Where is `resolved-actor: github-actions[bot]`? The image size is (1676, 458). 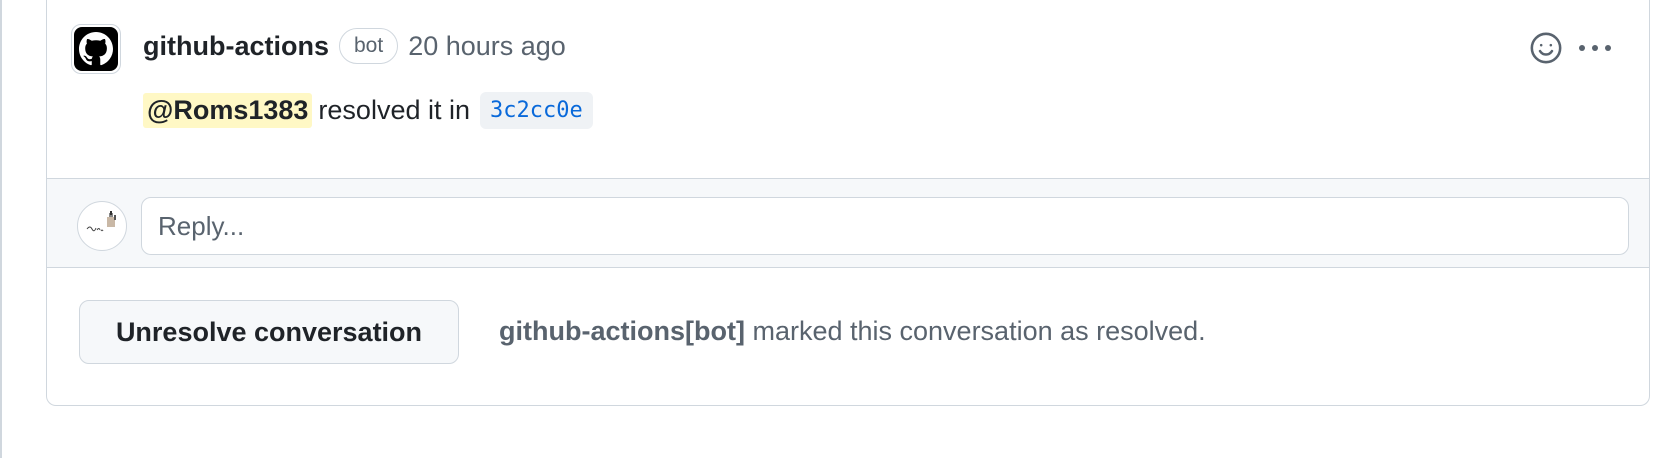 resolved-actor: github-actions[bot] is located at coordinates (622, 331).